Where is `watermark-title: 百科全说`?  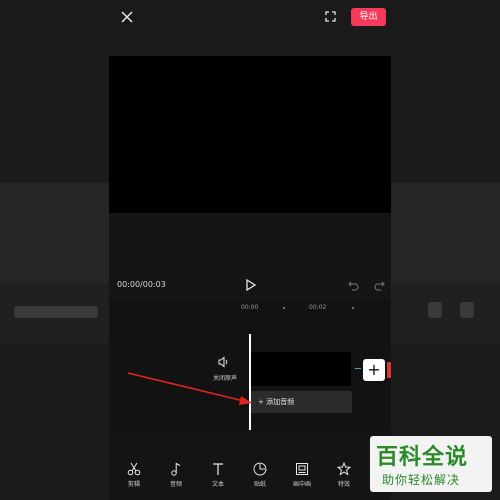 watermark-title: 百科全说 is located at coordinates (422, 457).